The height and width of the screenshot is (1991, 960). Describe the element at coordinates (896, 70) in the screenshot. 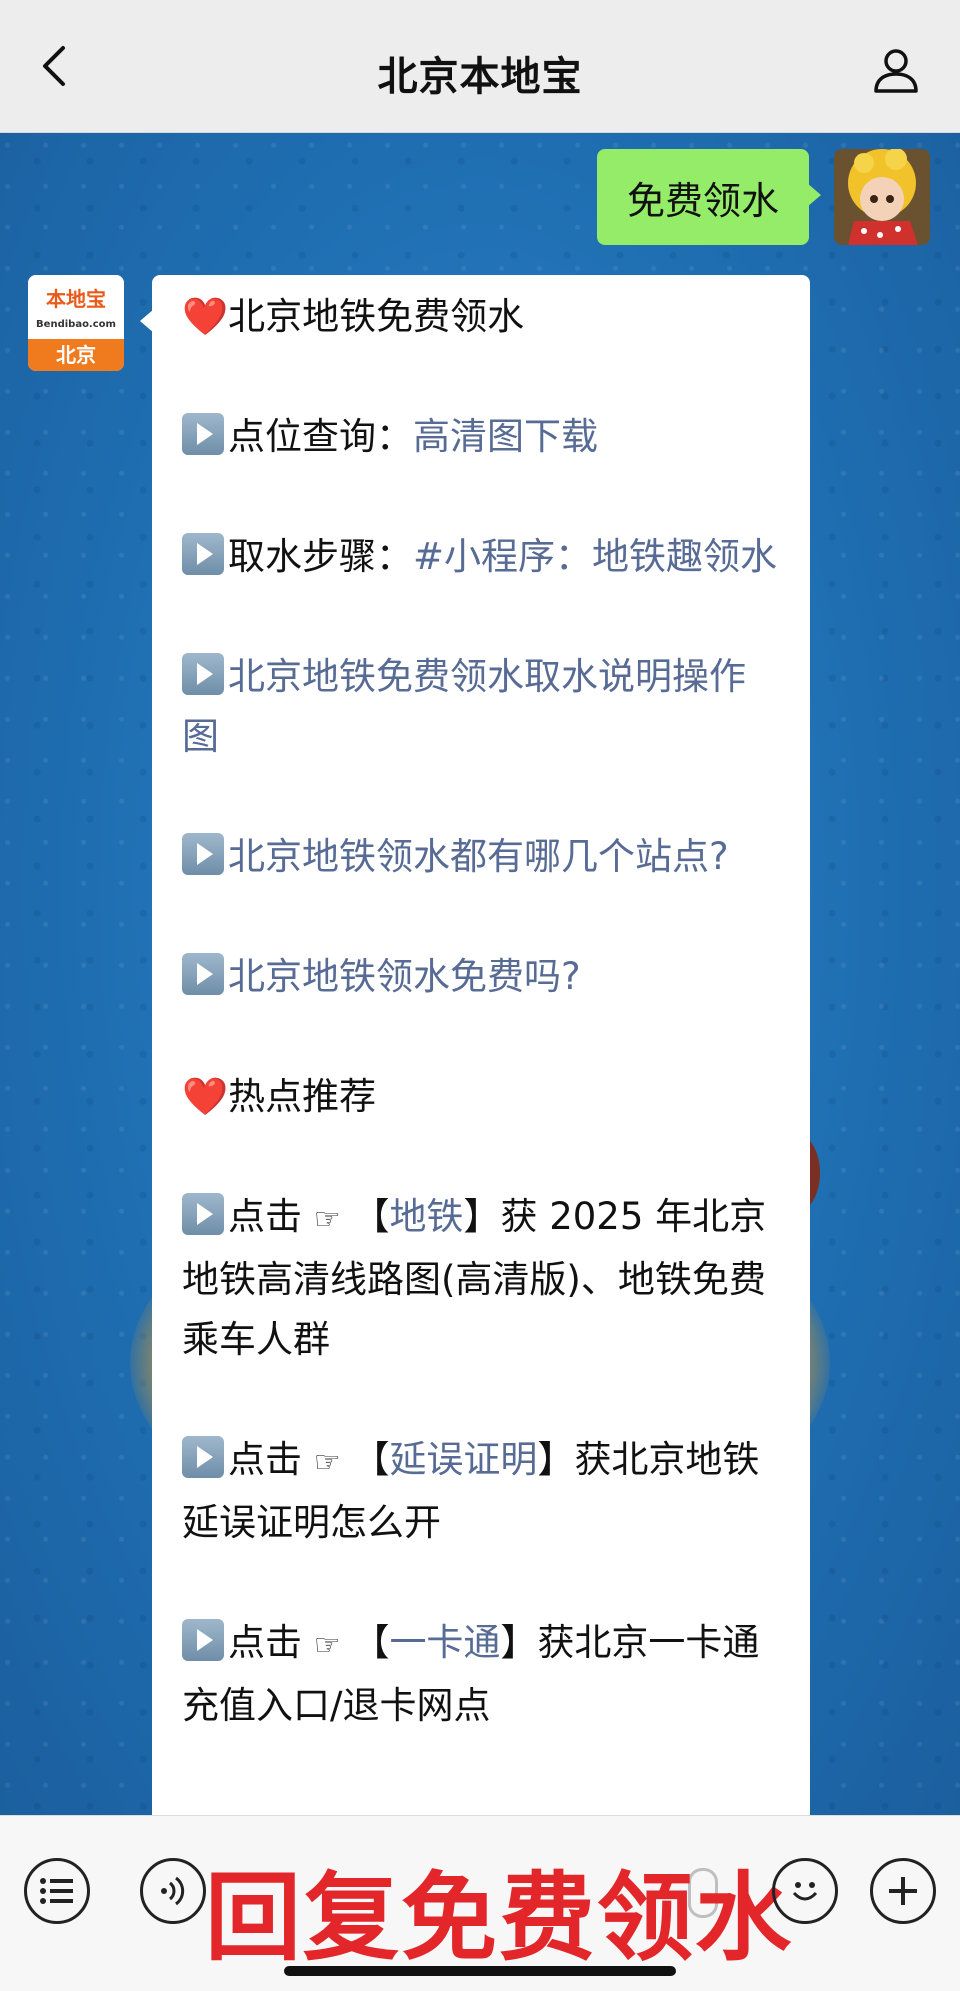

I see `person-icon` at that location.